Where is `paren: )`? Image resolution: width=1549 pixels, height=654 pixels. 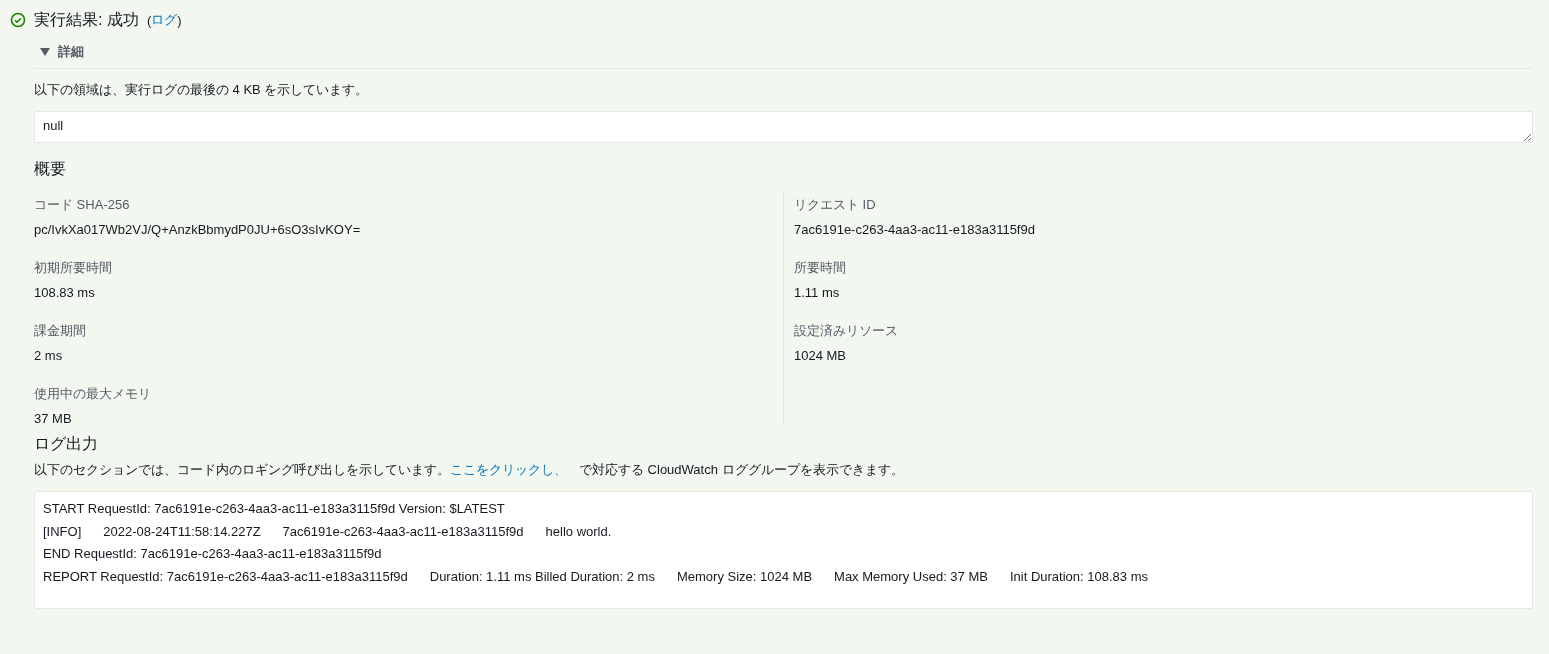
paren: ) is located at coordinates (179, 20).